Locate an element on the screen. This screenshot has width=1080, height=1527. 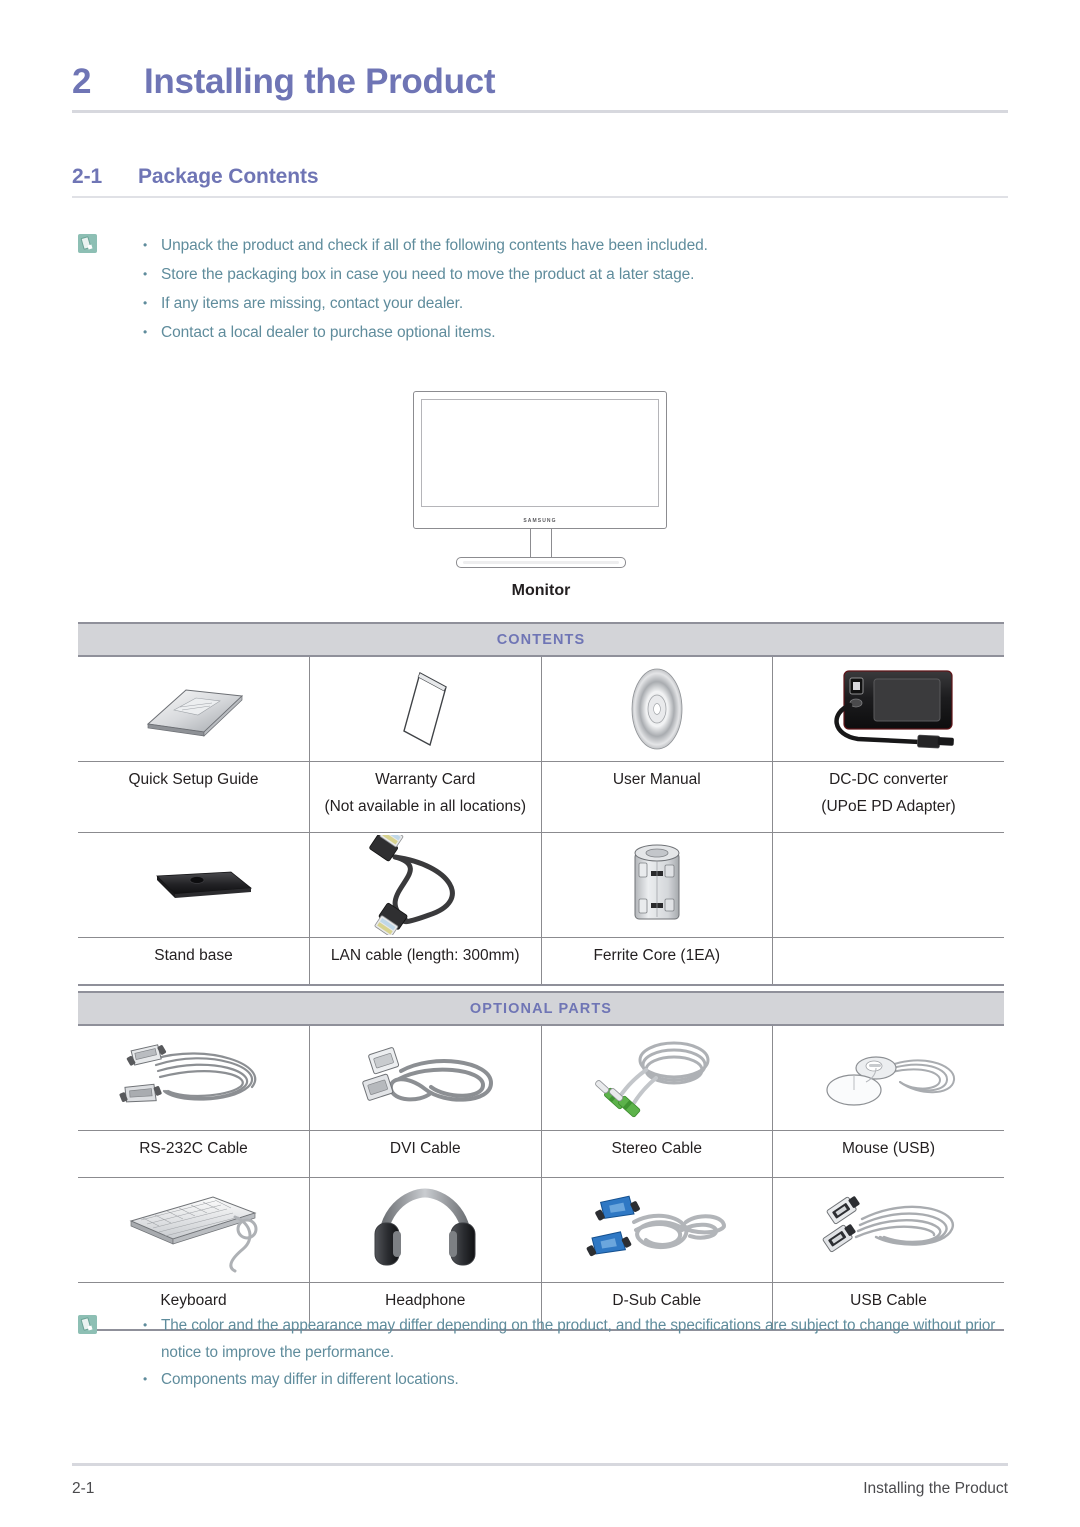
stand-base-cell is located at coordinates (194, 885).